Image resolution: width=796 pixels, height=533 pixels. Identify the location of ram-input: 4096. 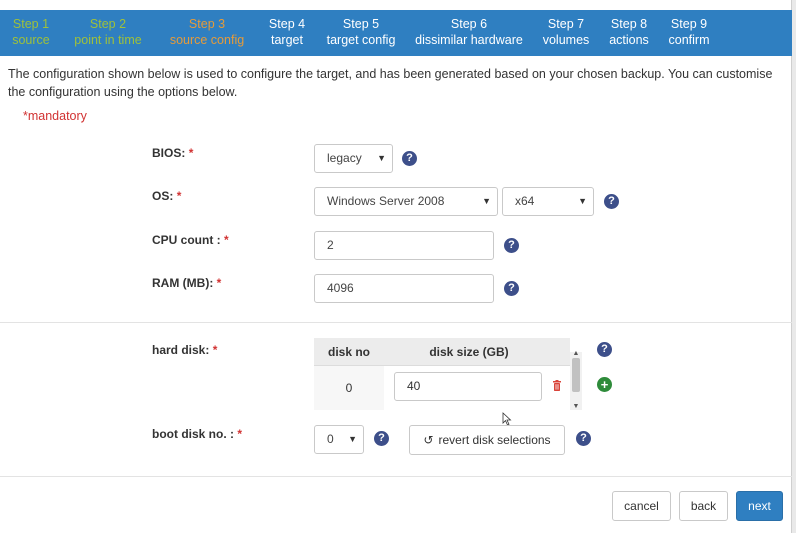
(404, 288).